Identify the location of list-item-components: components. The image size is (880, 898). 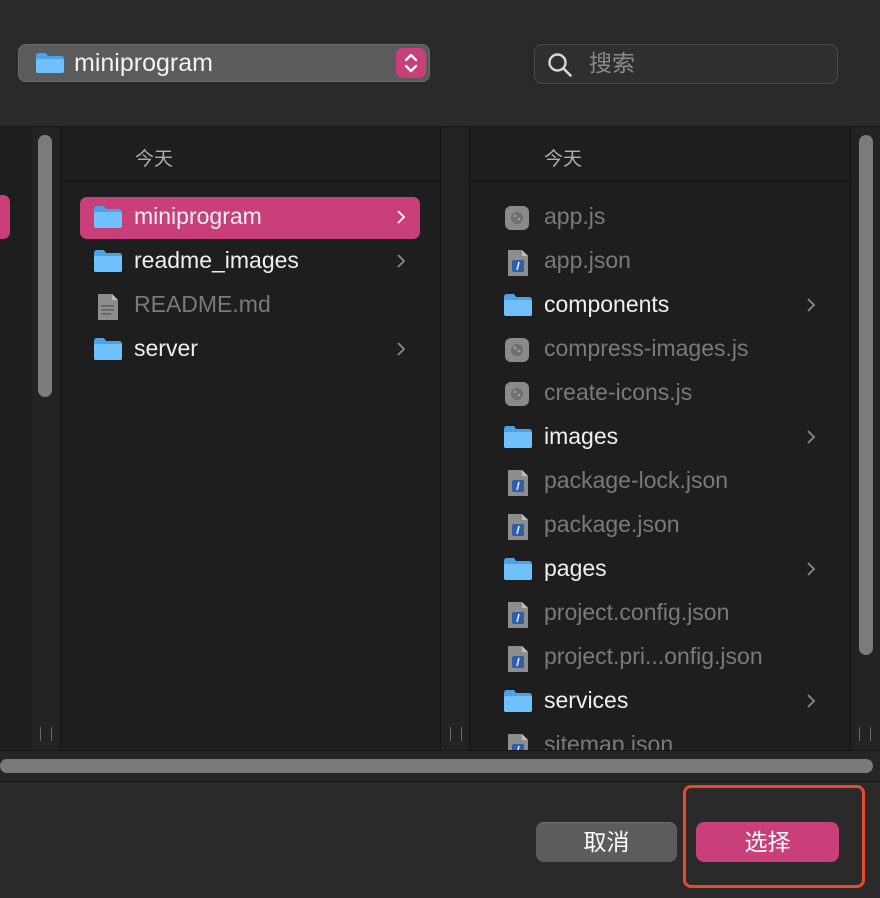
(660, 306).